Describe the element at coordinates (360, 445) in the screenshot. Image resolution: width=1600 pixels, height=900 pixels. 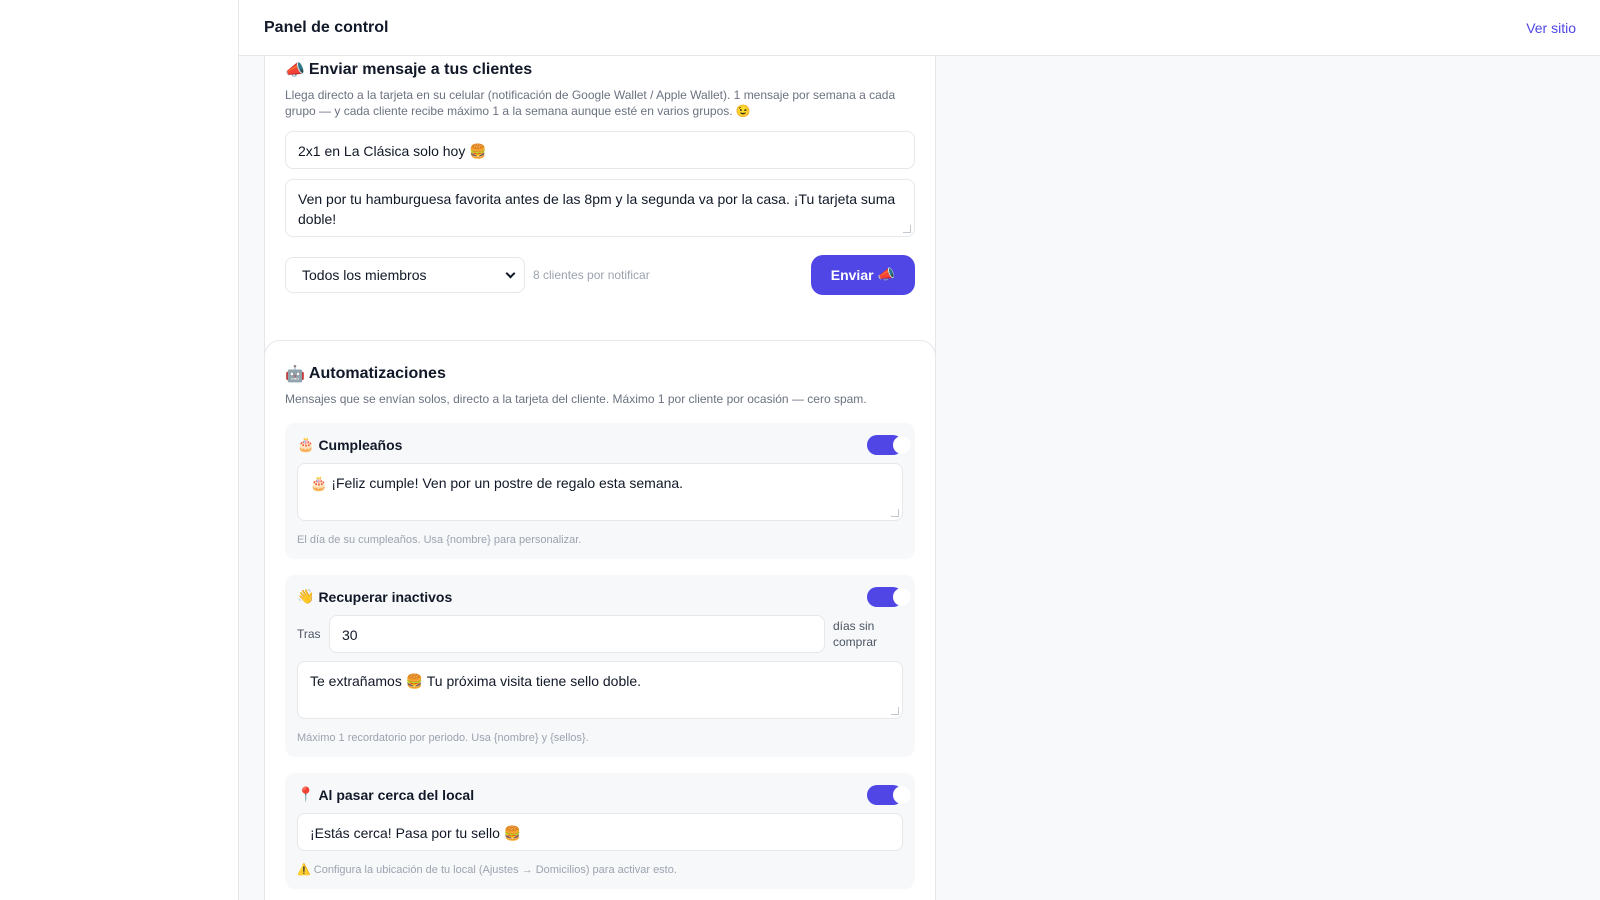
I see `automation-birthday-label: Cumpleaños` at that location.